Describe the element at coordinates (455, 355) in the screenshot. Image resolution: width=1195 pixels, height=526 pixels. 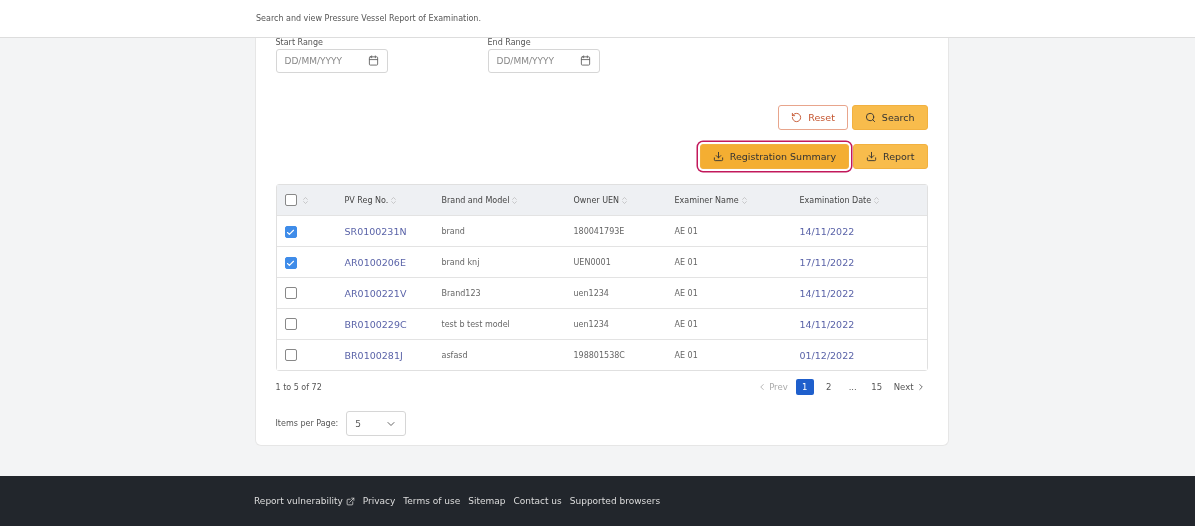
I see `table-cell-text: asfasd` at that location.